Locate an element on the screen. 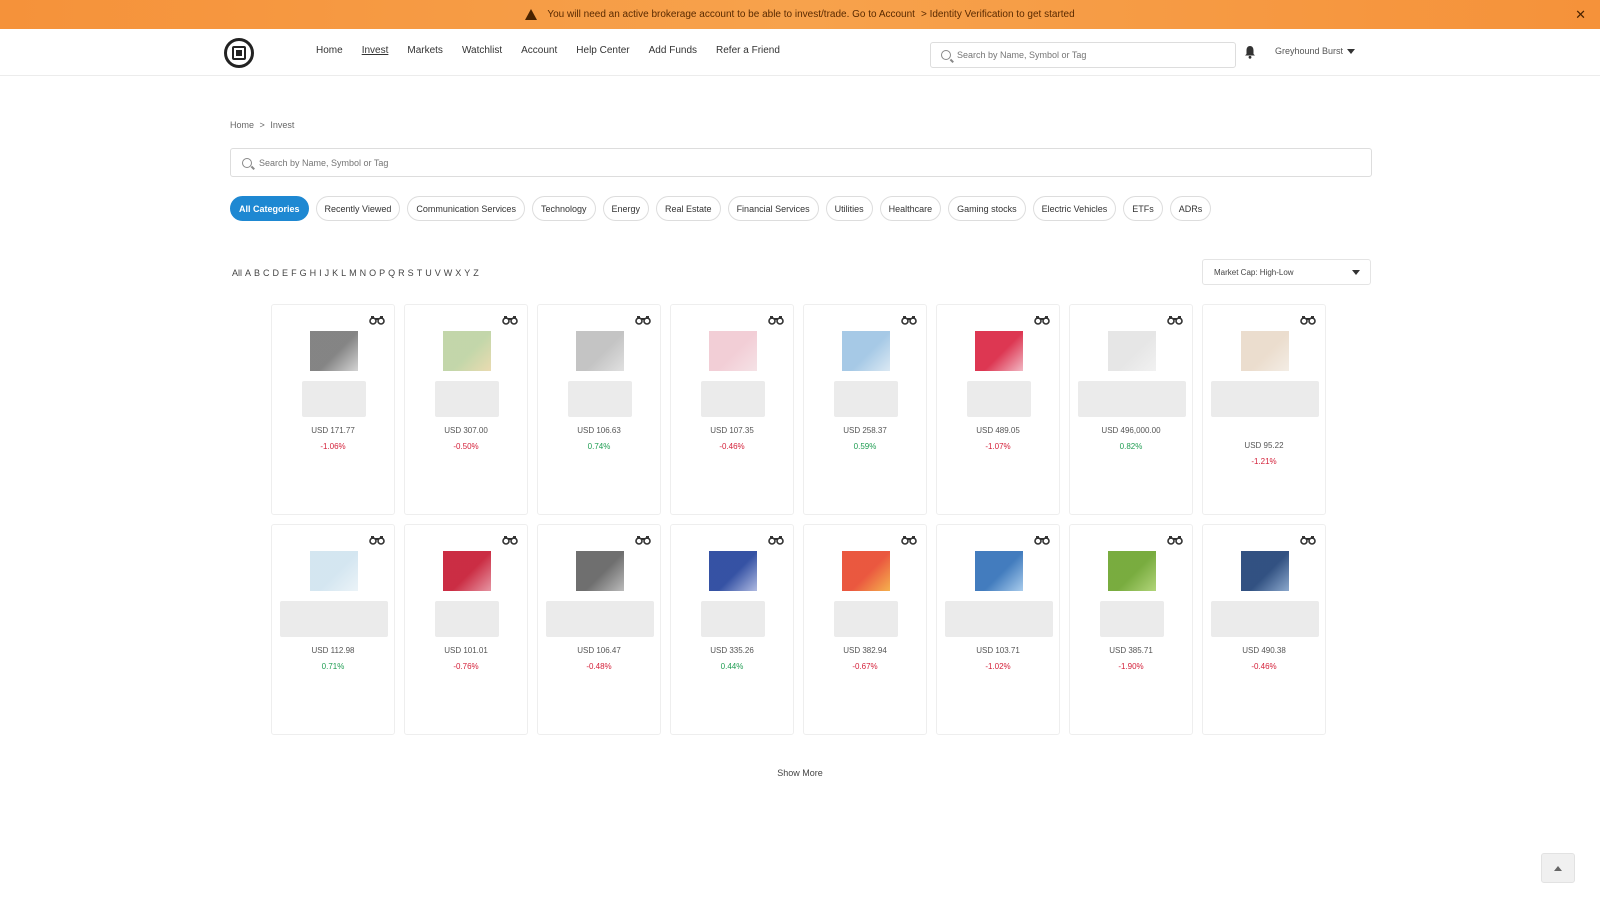 The height and width of the screenshot is (900, 1600). stock-card: USD 382.94 -0.67% is located at coordinates (865, 629).